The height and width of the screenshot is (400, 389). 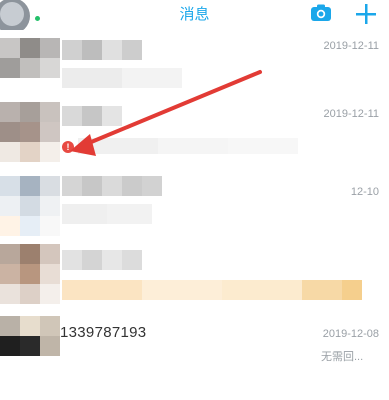 I want to click on conversation-date: 12-10, so click(x=364, y=192).